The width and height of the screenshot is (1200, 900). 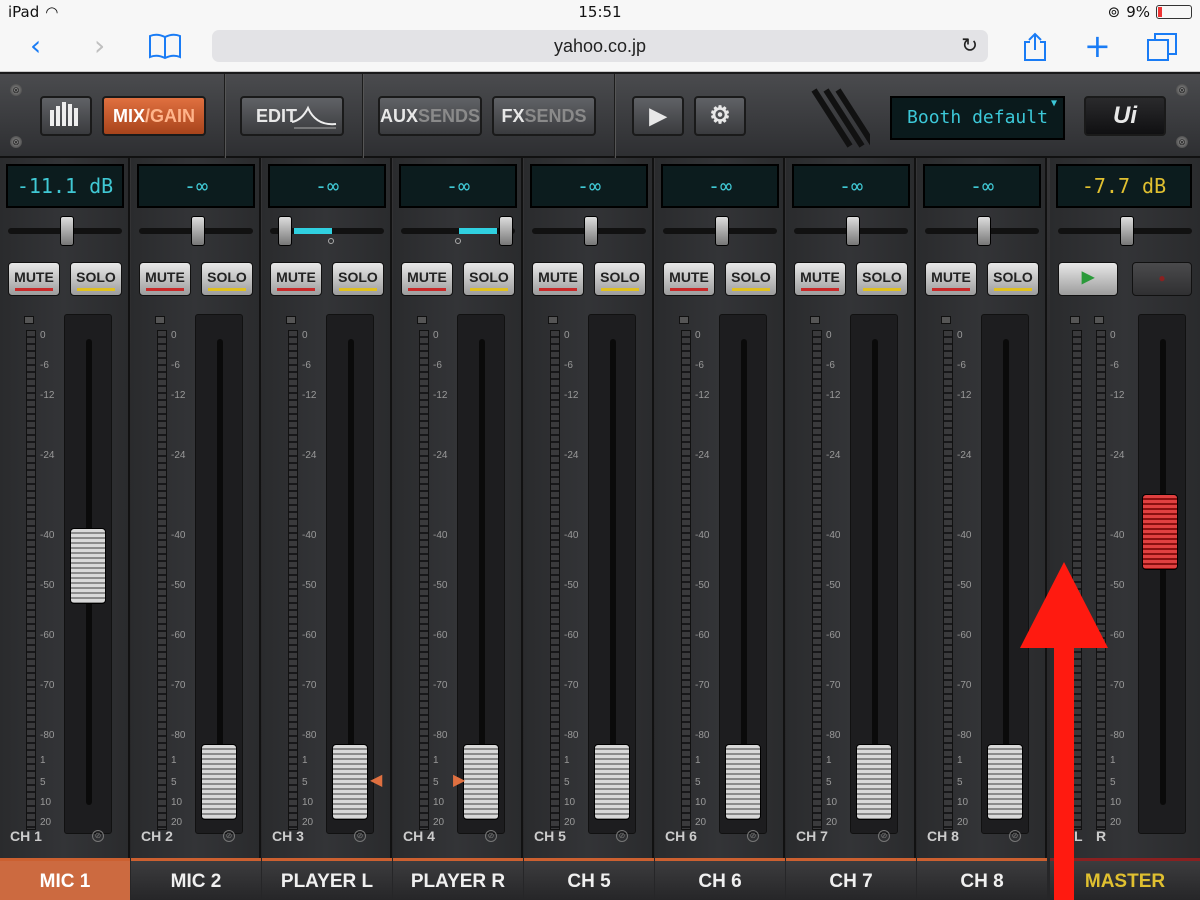 What do you see at coordinates (65, 879) in the screenshot?
I see `channel-name-tab: MIC 1` at bounding box center [65, 879].